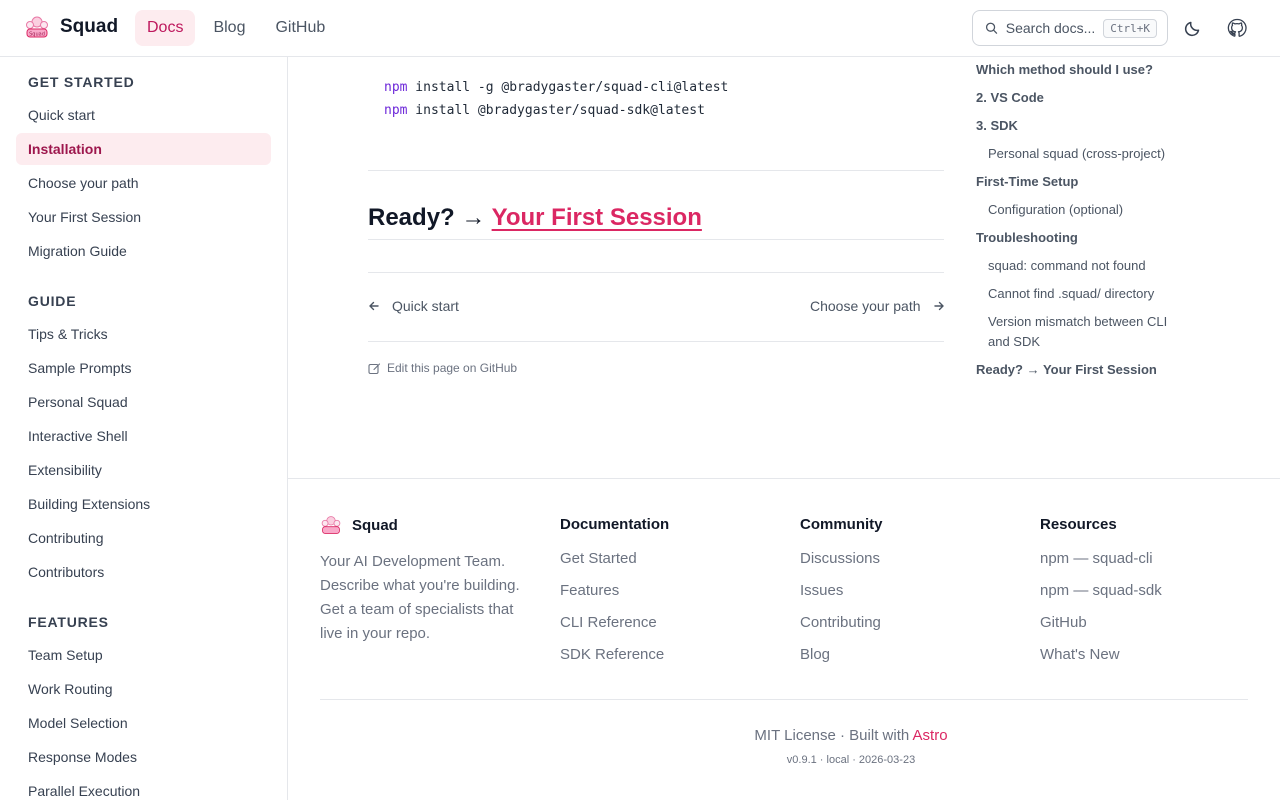 This screenshot has height=800, width=1280. Describe the element at coordinates (300, 28) in the screenshot. I see `nav-github: GitHub` at that location.